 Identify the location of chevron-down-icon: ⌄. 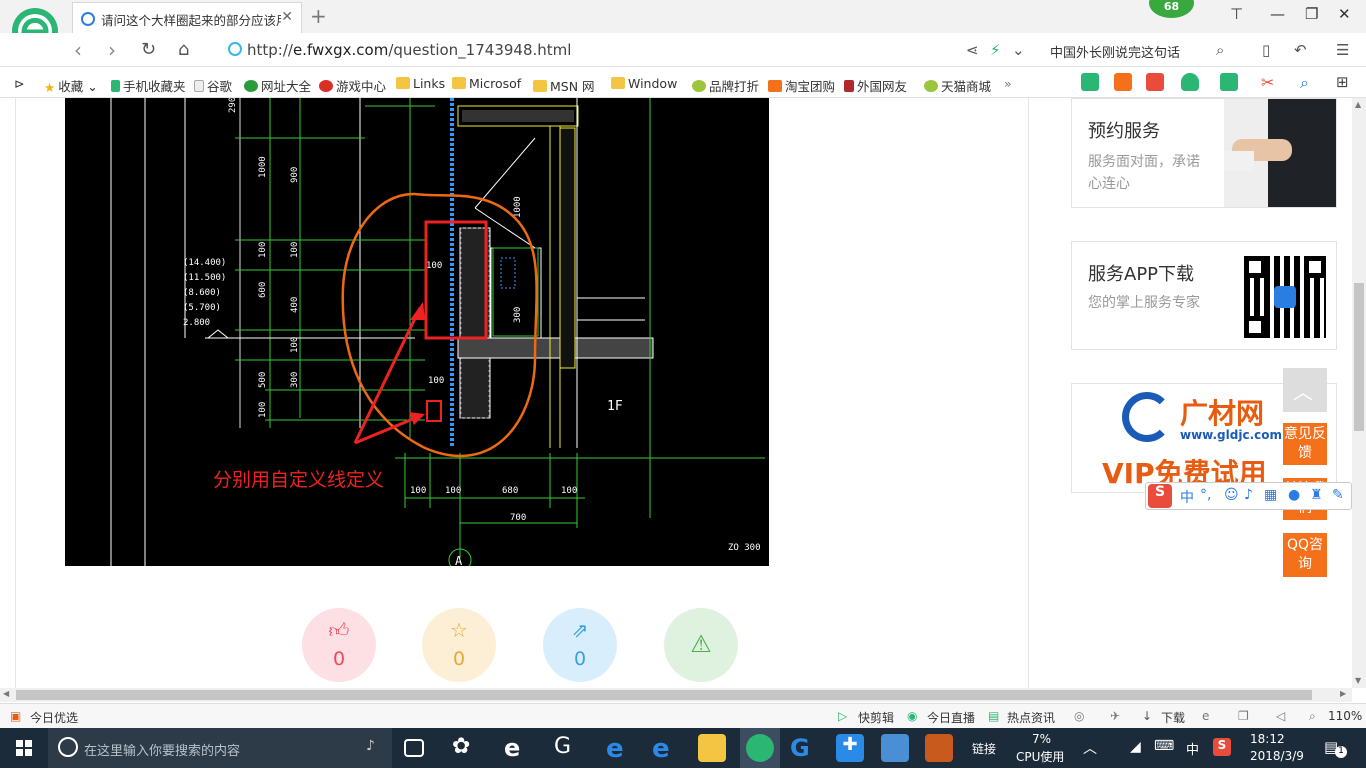
(1018, 50).